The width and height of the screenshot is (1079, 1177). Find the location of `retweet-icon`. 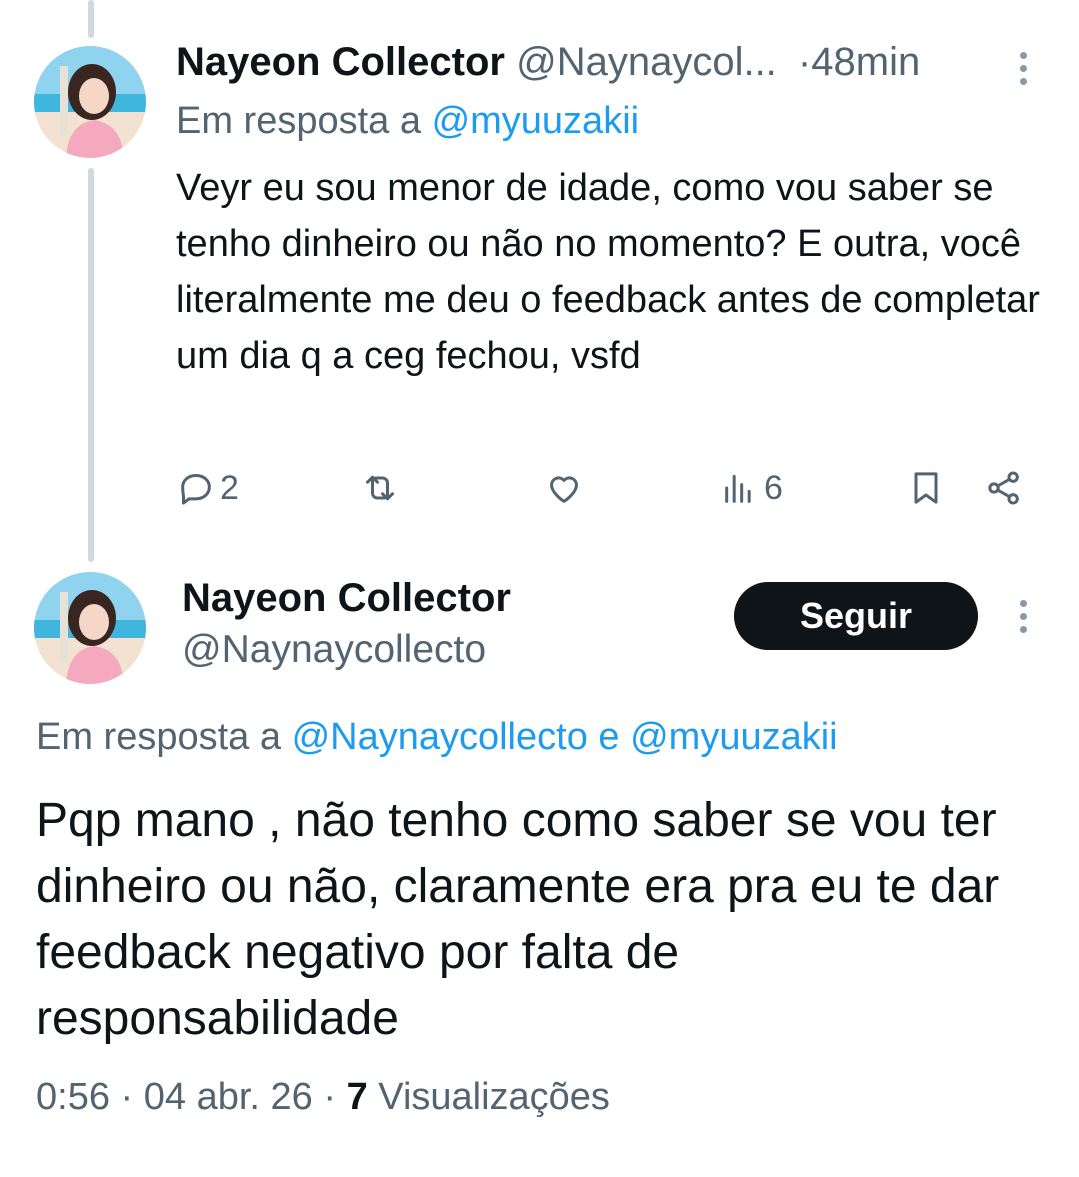

retweet-icon is located at coordinates (380, 488).